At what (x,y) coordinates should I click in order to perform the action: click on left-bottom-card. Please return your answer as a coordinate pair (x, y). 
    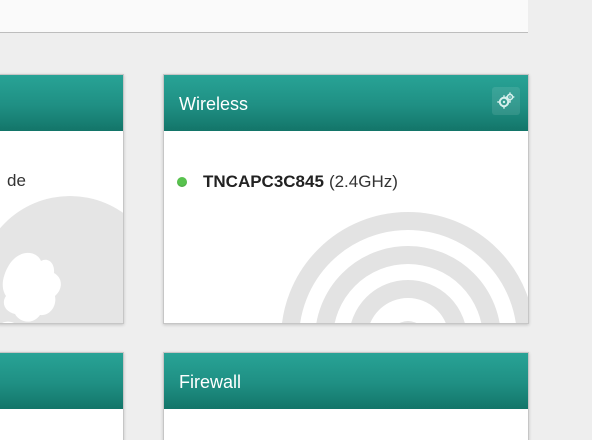
    Looking at the image, I should click on (62, 396).